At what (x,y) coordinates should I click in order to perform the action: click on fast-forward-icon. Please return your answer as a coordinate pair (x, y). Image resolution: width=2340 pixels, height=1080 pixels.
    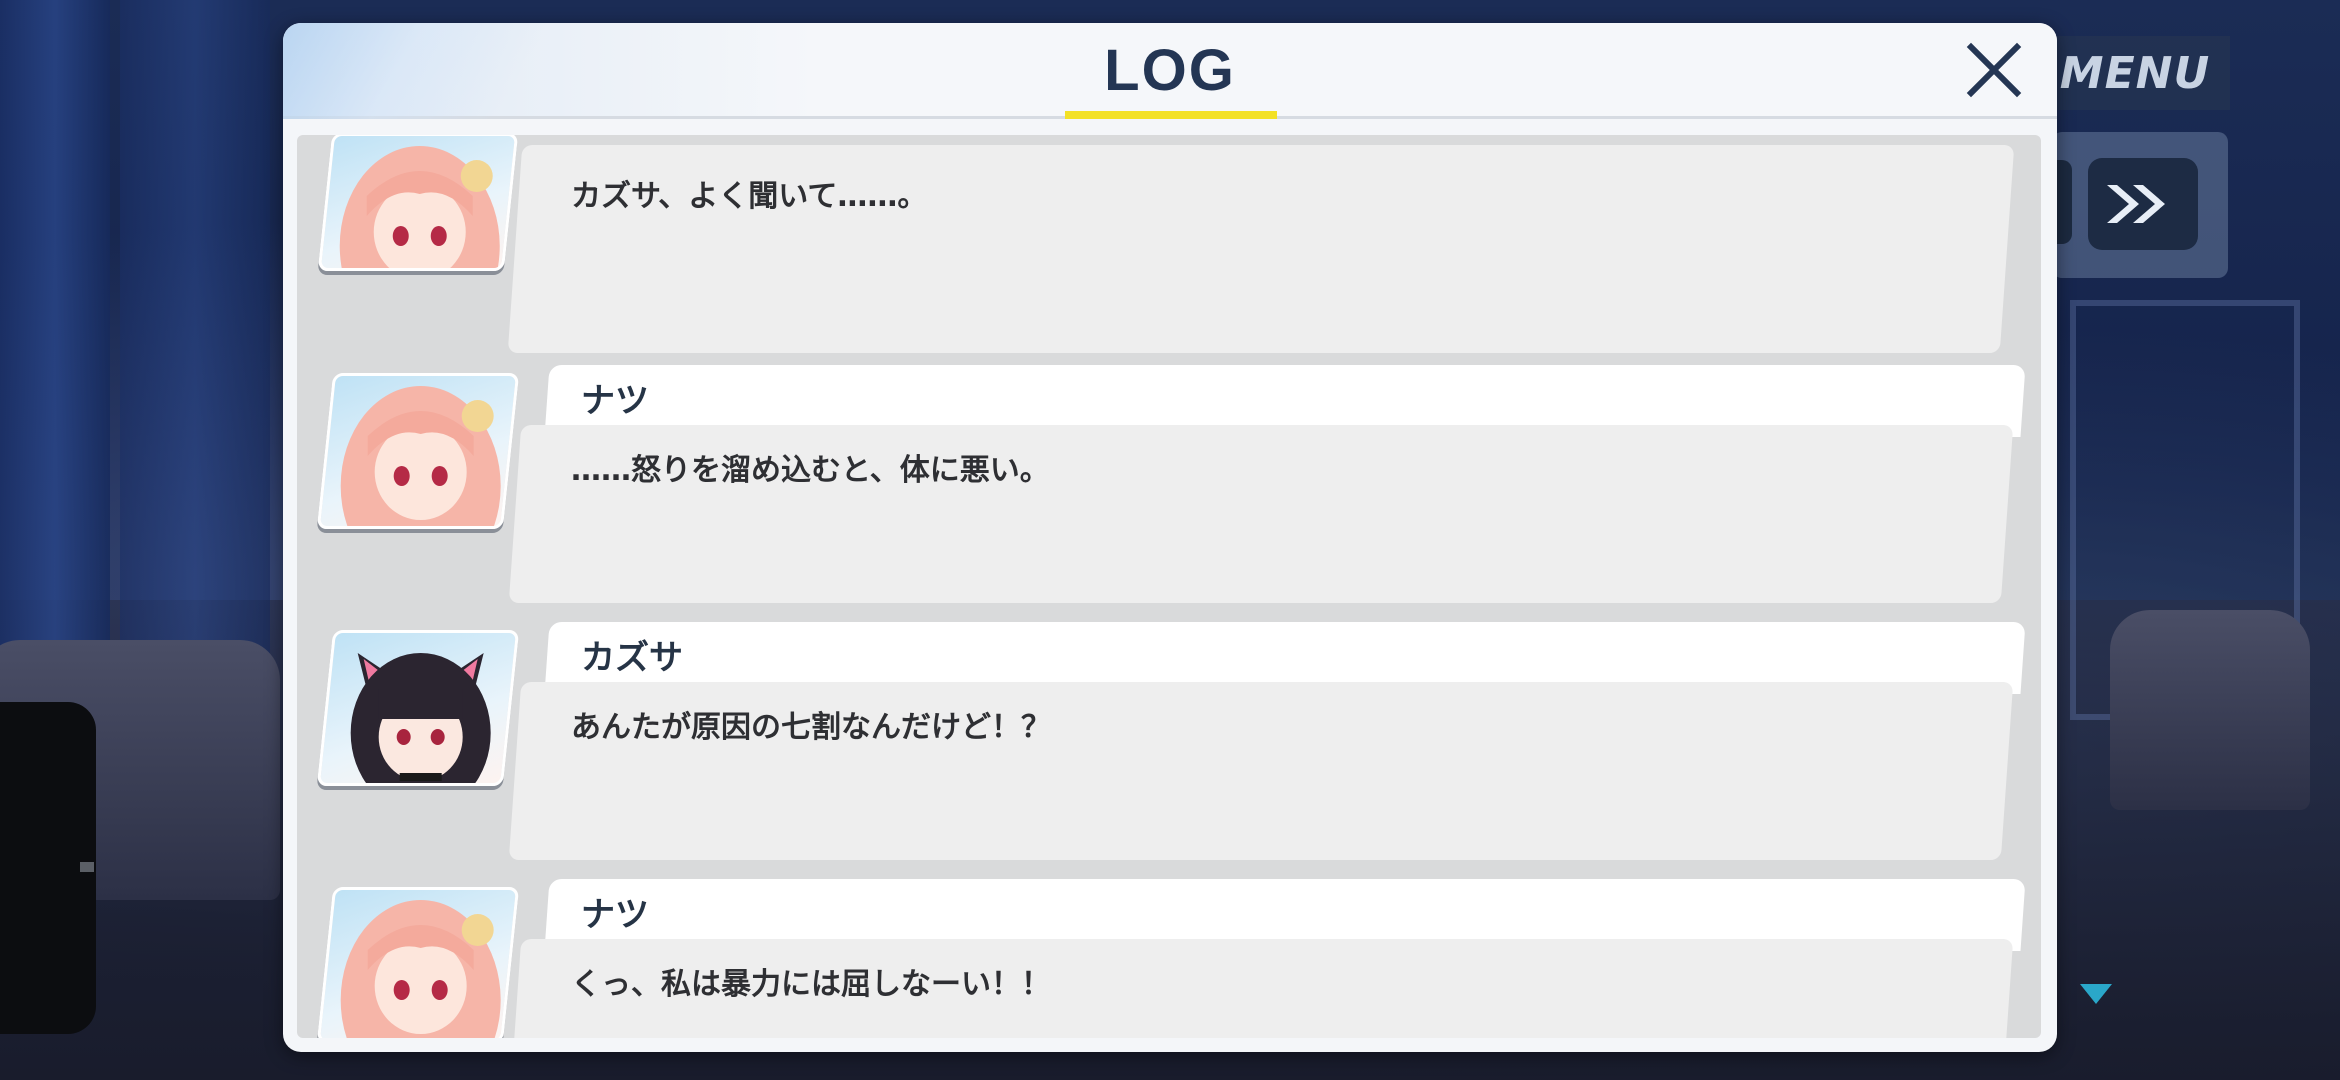
    Looking at the image, I should click on (2136, 204).